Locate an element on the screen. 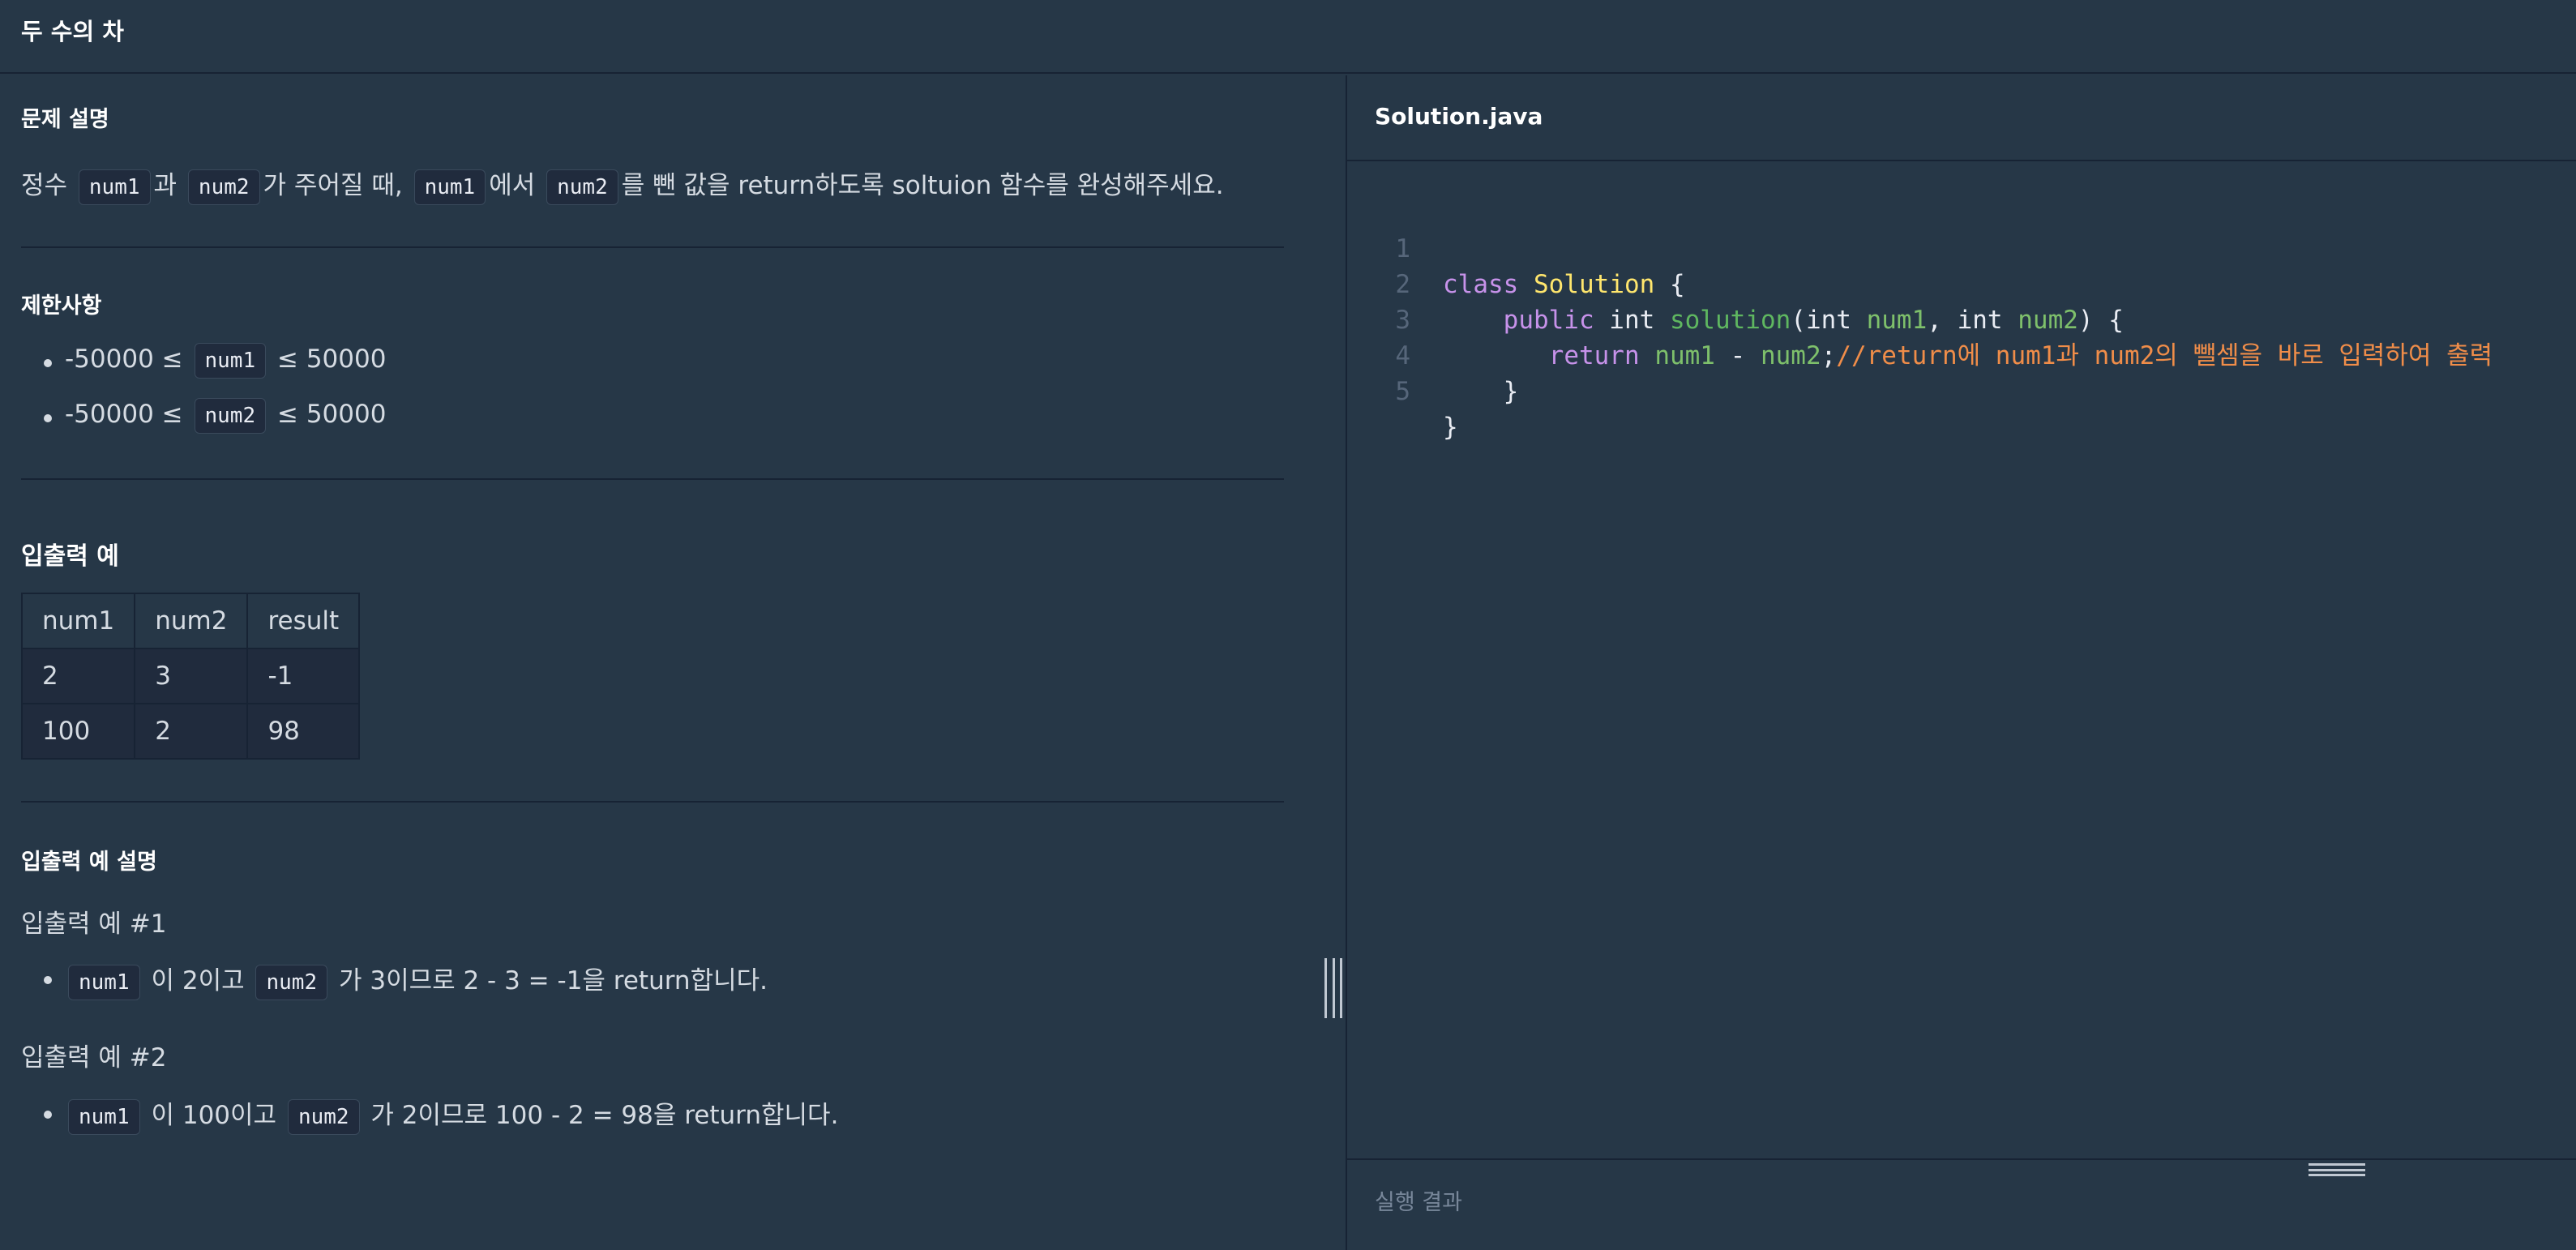 The image size is (2576, 1250). problem-title: 두 수의 차 is located at coordinates (72, 32).